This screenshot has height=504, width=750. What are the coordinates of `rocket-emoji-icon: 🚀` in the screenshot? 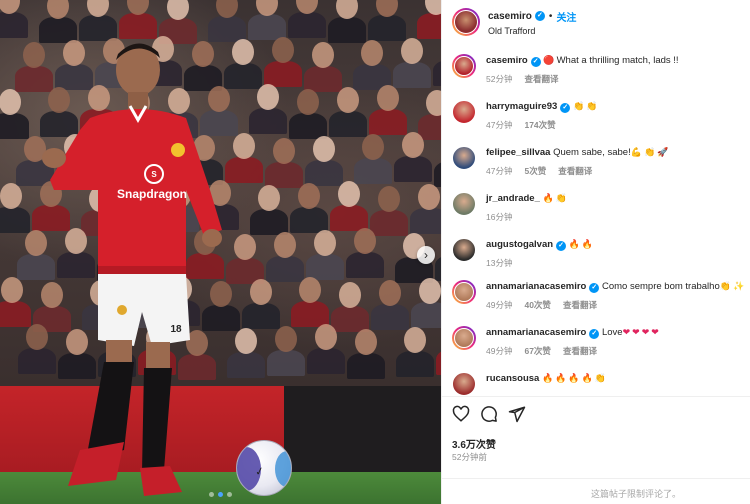 It's located at (663, 152).